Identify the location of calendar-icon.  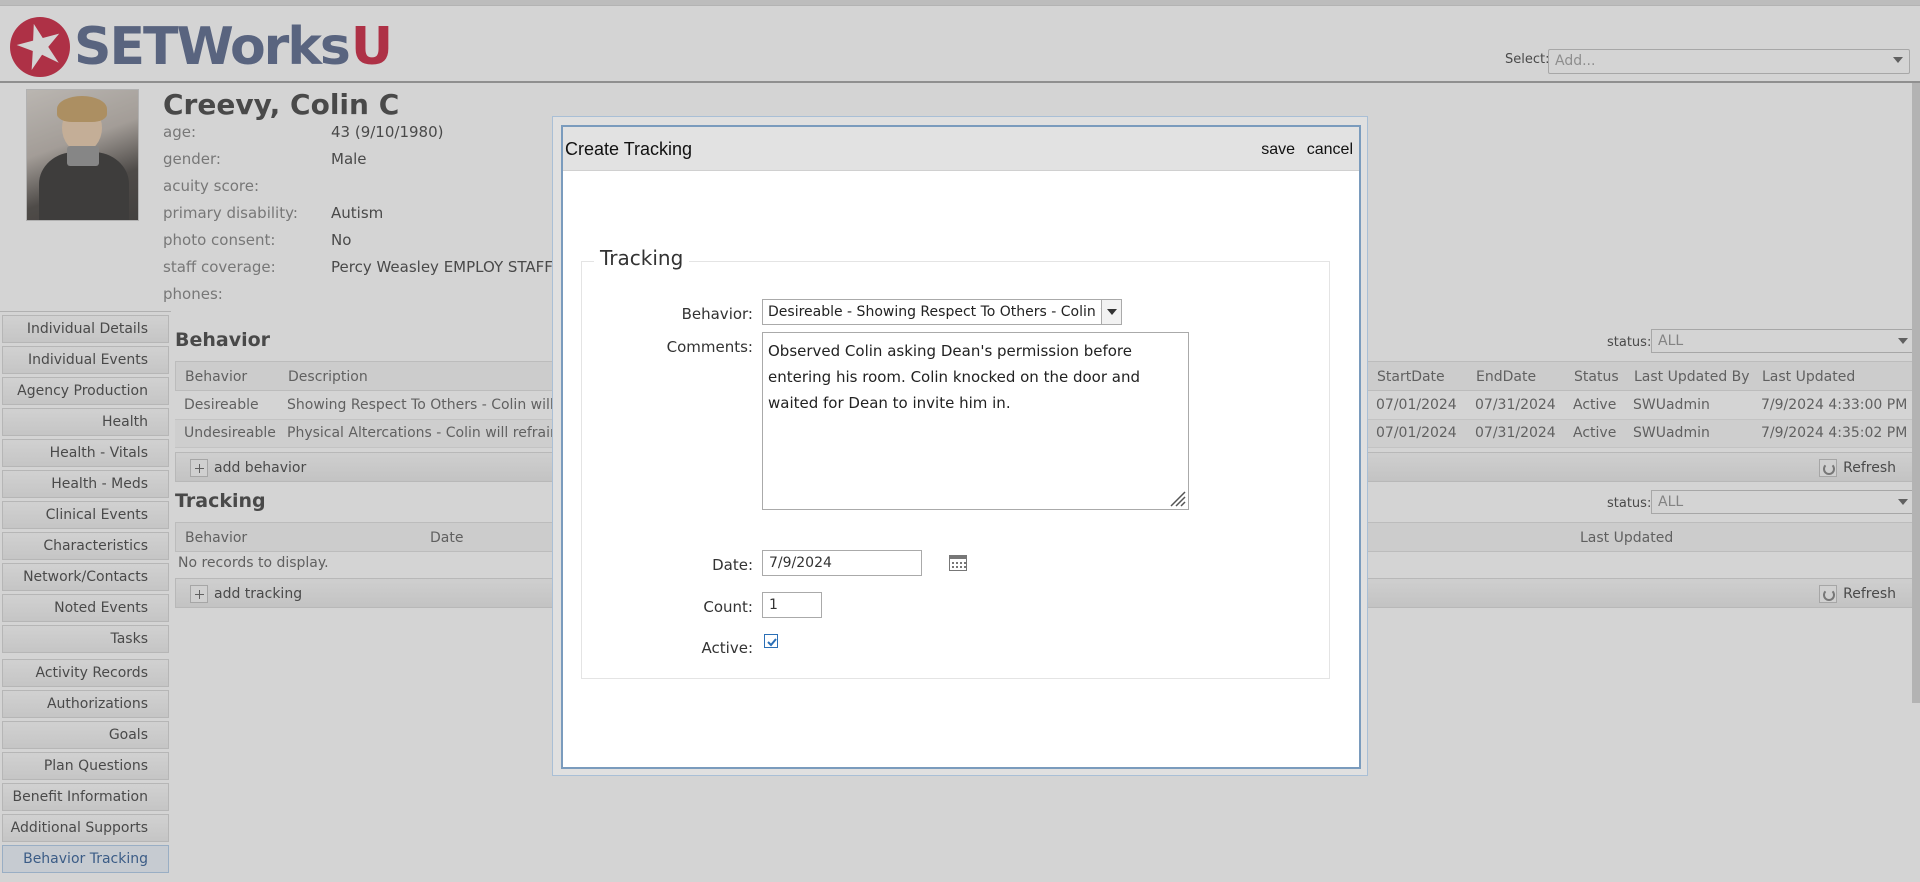
(958, 563).